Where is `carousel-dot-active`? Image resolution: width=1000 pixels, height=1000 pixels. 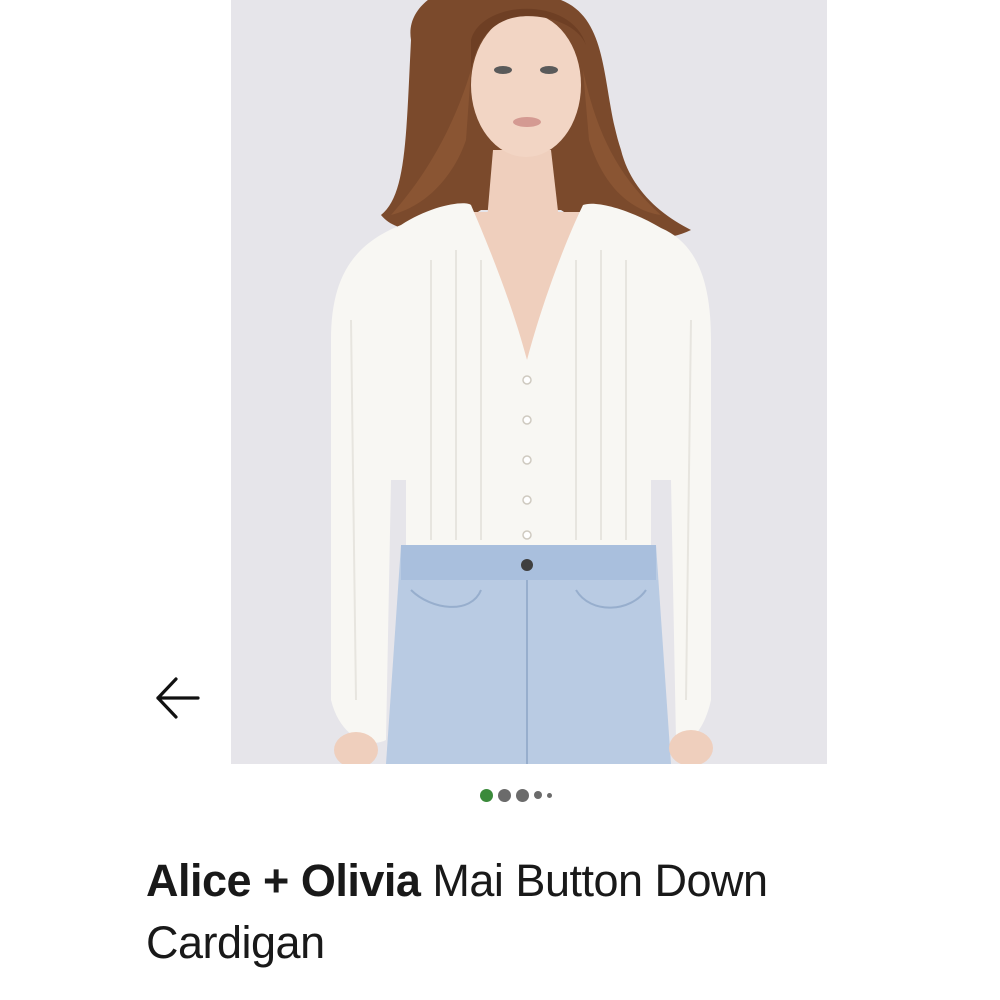 carousel-dot-active is located at coordinates (486, 795).